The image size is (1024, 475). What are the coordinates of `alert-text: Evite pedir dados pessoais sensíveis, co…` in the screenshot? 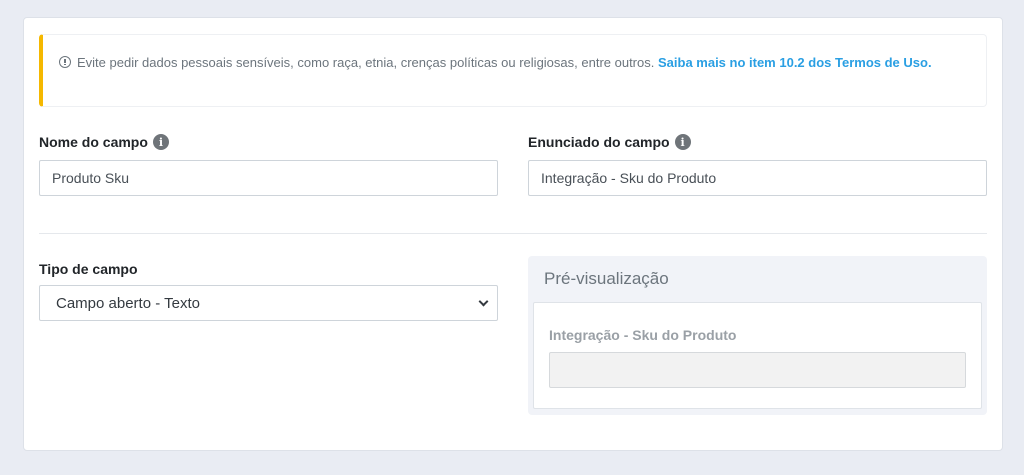 It's located at (366, 62).